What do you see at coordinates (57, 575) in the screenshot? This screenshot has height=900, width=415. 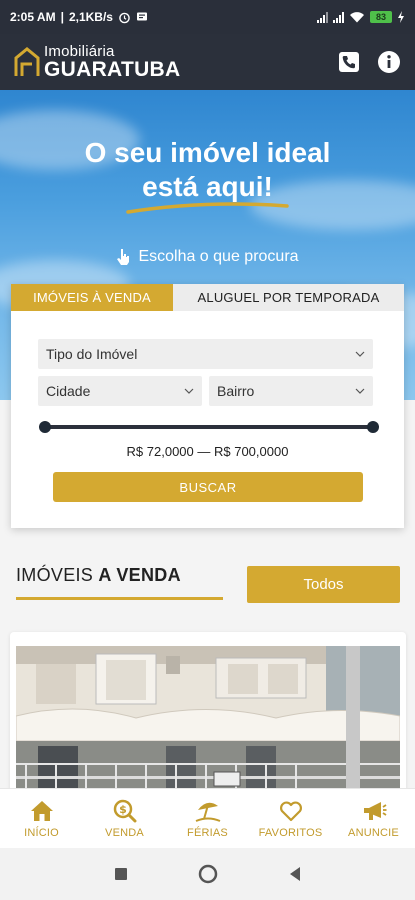 I see `section-title-prefix: IMÓVEIS` at bounding box center [57, 575].